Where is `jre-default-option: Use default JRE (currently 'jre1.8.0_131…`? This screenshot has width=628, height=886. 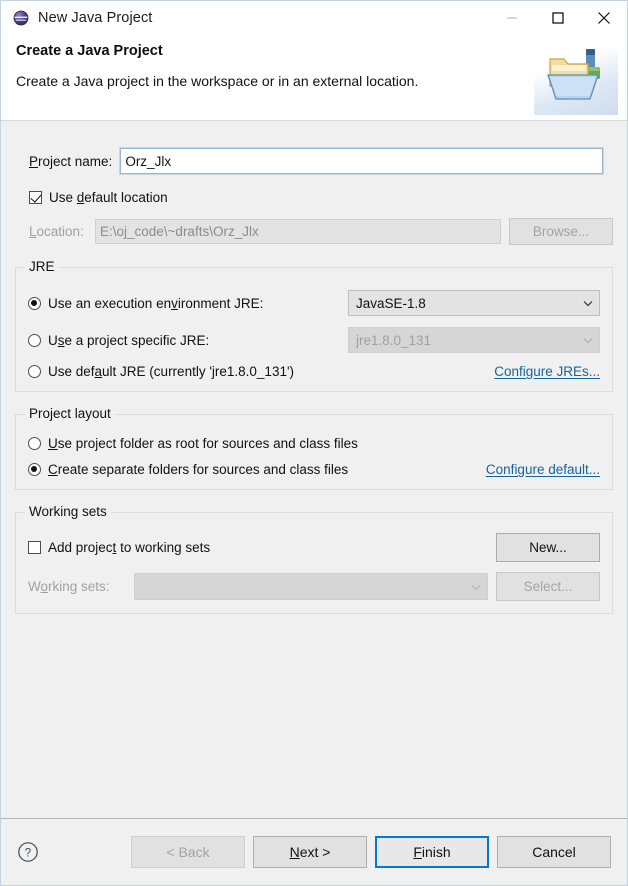
jre-default-option: Use default JRE (currently 'jre1.8.0_131… is located at coordinates (261, 371).